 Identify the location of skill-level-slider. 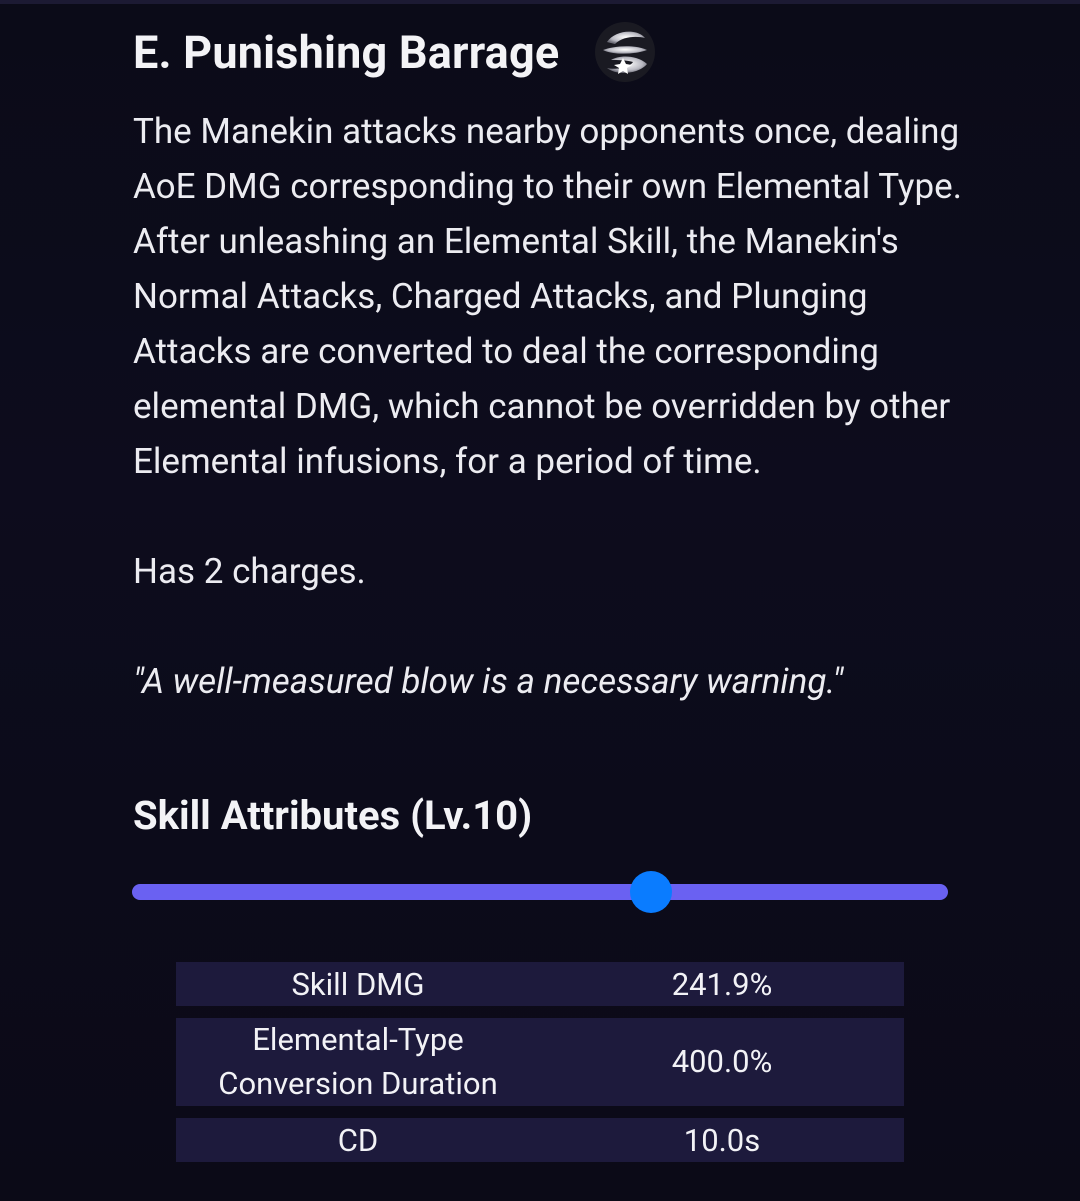
(540, 892).